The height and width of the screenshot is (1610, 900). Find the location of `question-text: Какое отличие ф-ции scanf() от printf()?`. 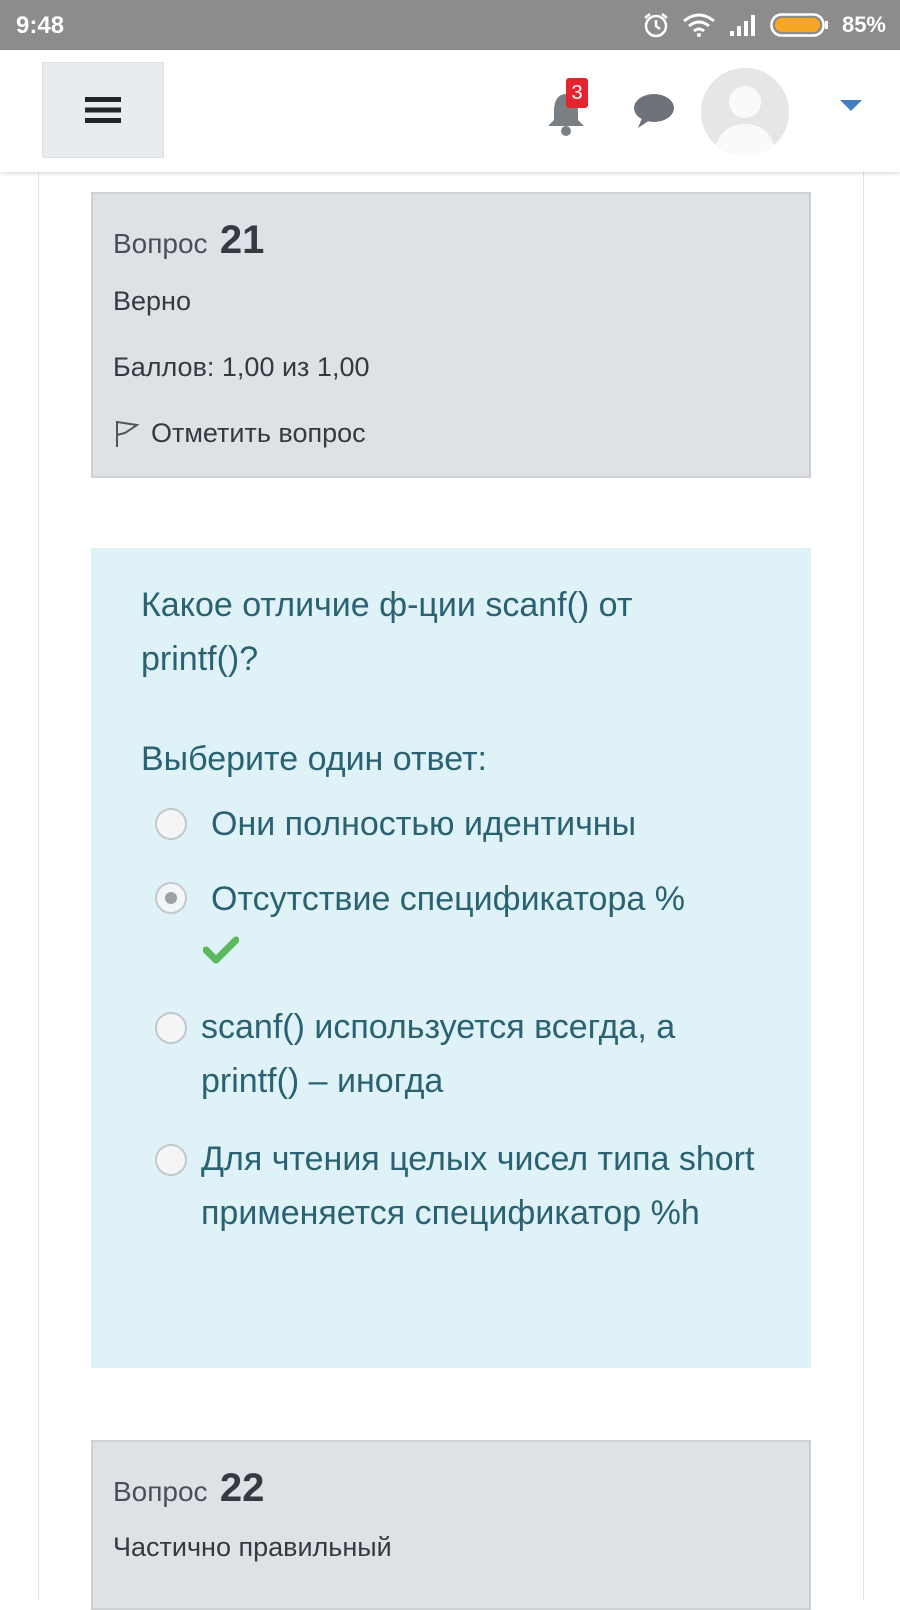

question-text: Какое отличие ф-ции scanf() от printf()? is located at coordinates (387, 632).